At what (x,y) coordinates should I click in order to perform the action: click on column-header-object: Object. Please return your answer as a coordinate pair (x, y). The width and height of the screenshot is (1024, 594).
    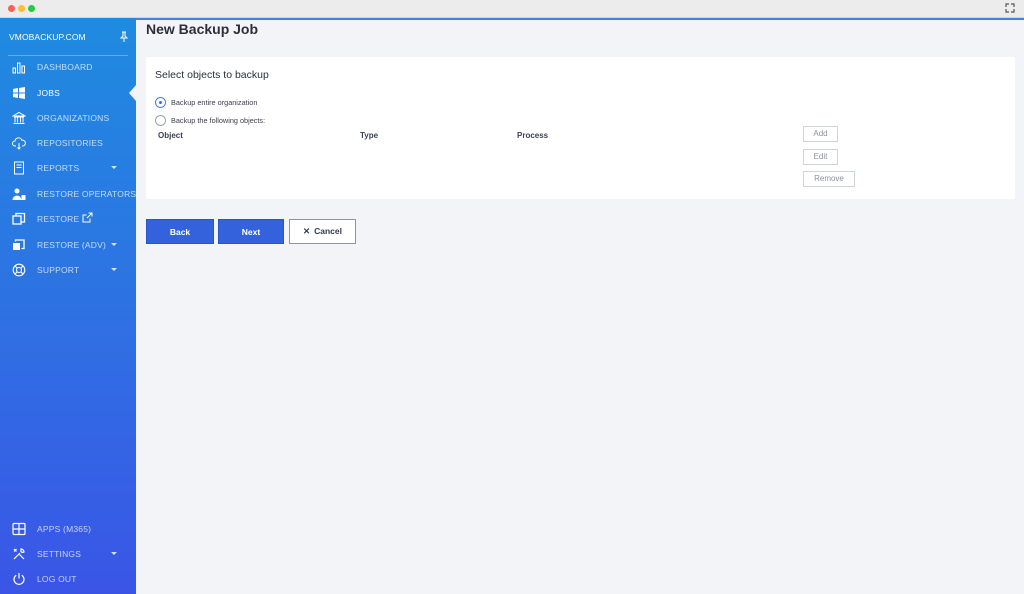
    Looking at the image, I should click on (170, 135).